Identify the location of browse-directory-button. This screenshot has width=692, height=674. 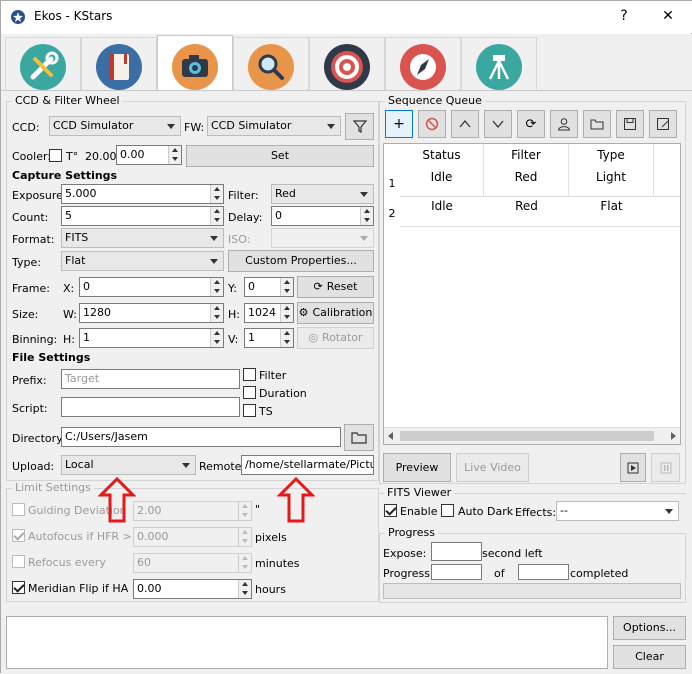
(359, 437).